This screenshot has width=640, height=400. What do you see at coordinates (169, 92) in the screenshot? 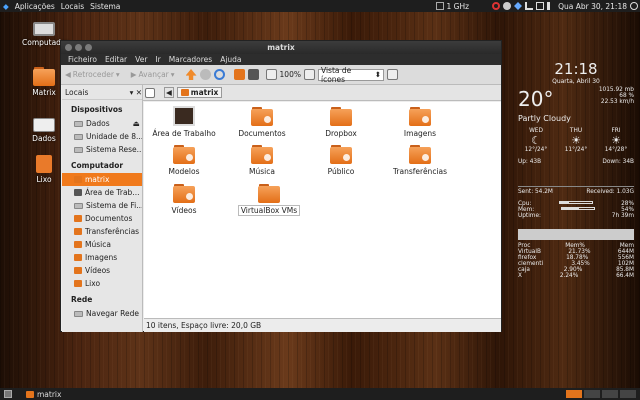
I see `path-left-icon: ◀` at bounding box center [169, 92].